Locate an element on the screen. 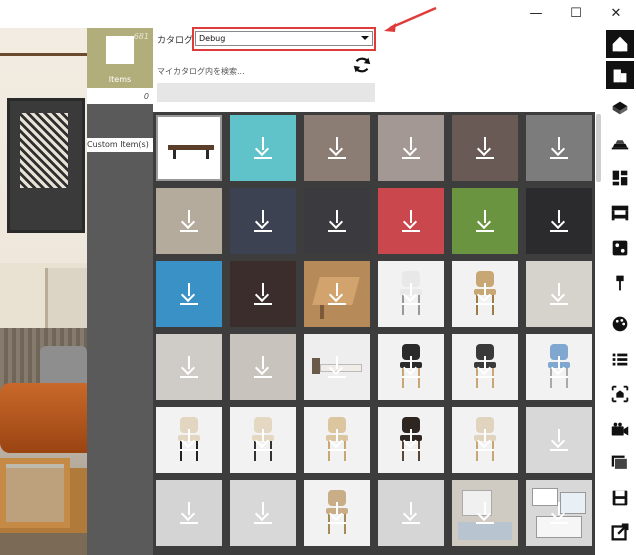 The image size is (636, 555). maximize-button: ☐ is located at coordinates (576, 13).